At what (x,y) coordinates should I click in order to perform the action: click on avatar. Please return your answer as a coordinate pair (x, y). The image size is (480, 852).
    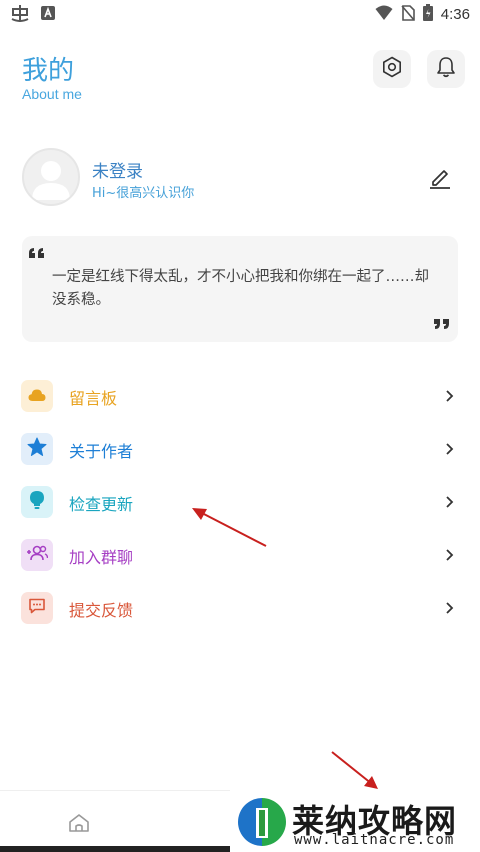
    Looking at the image, I should click on (51, 177).